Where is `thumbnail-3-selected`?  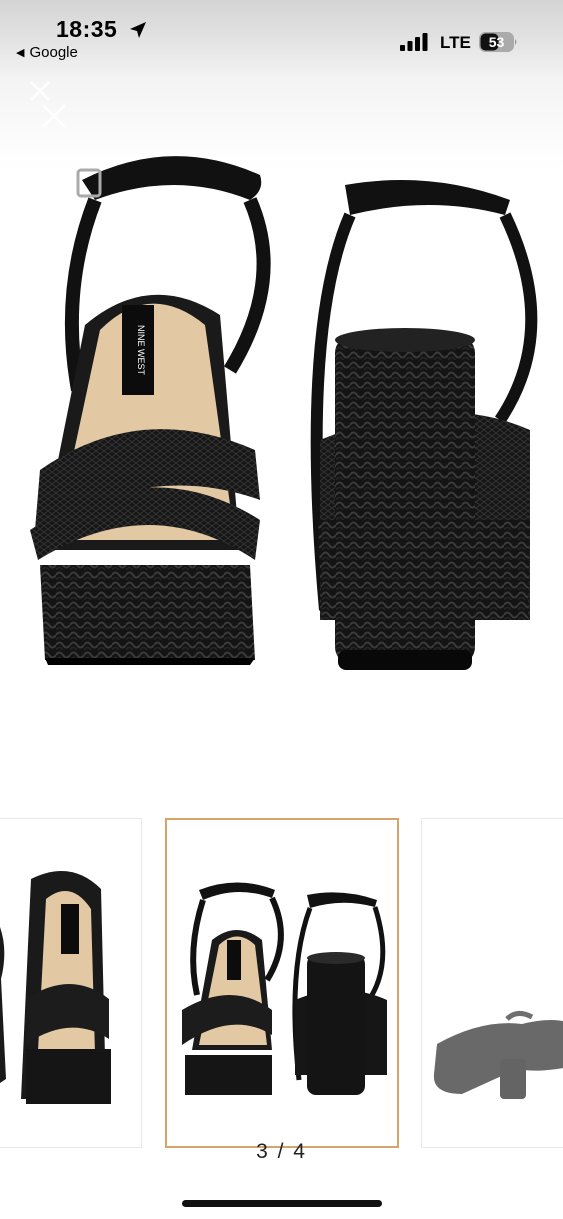 thumbnail-3-selected is located at coordinates (282, 983).